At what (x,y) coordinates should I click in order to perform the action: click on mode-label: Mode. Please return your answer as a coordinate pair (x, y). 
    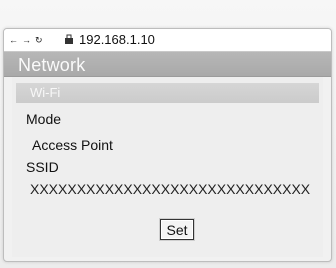
    Looking at the image, I should click on (44, 119).